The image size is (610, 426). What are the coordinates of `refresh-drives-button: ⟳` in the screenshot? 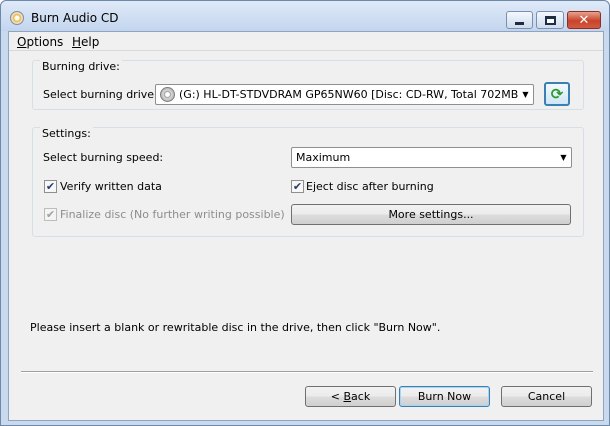 It's located at (557, 94).